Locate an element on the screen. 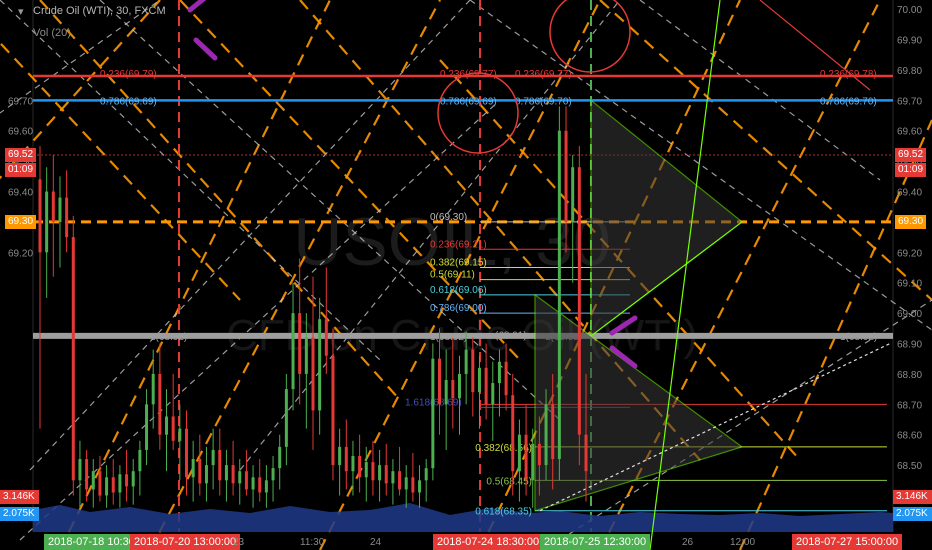 The width and height of the screenshot is (932, 550). purple-pointer is located at coordinates (197, 6).